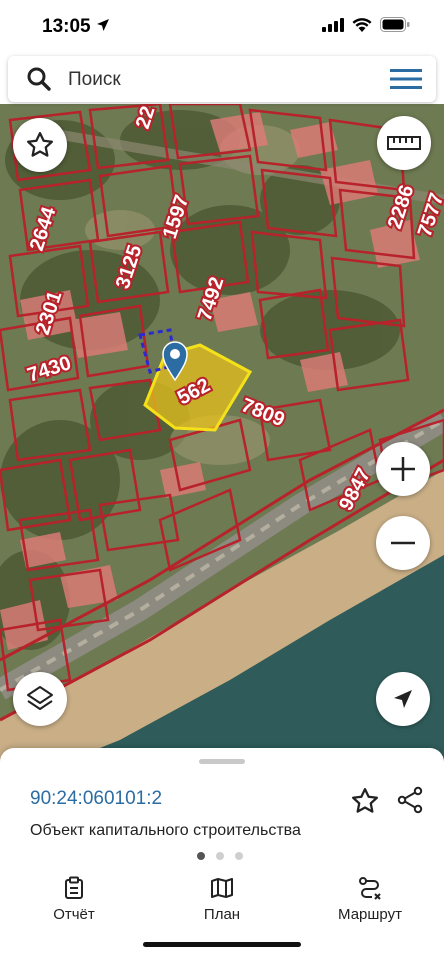  Describe the element at coordinates (66, 26) in the screenshot. I see `status-time: 13:05` at that location.